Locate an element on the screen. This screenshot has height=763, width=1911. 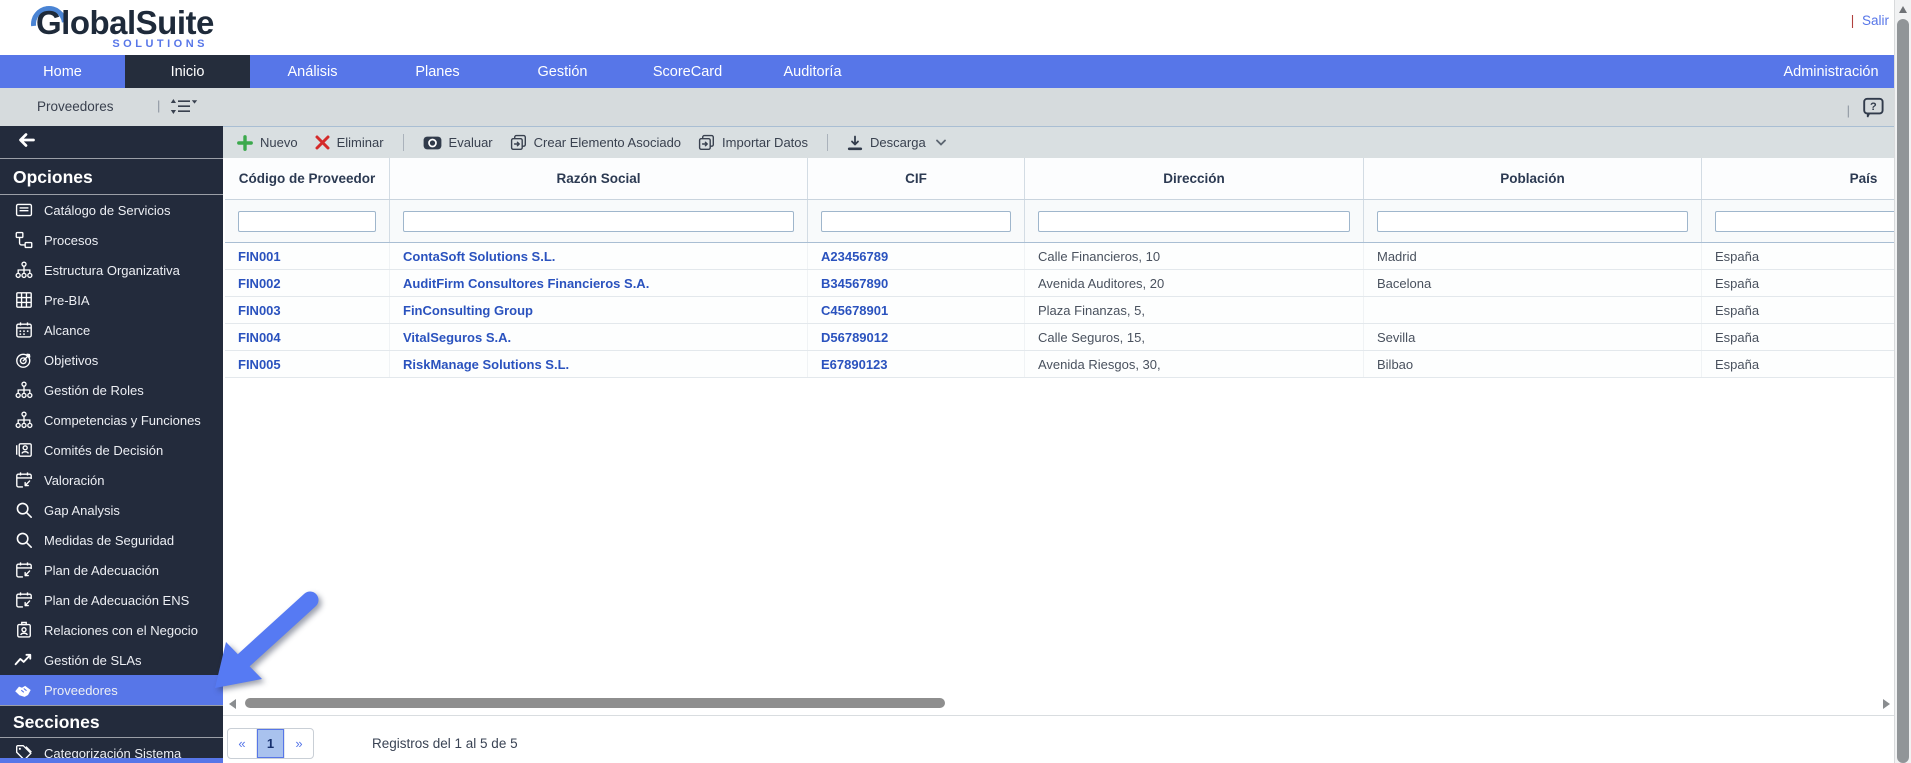
org-tree-icon is located at coordinates (23, 270).